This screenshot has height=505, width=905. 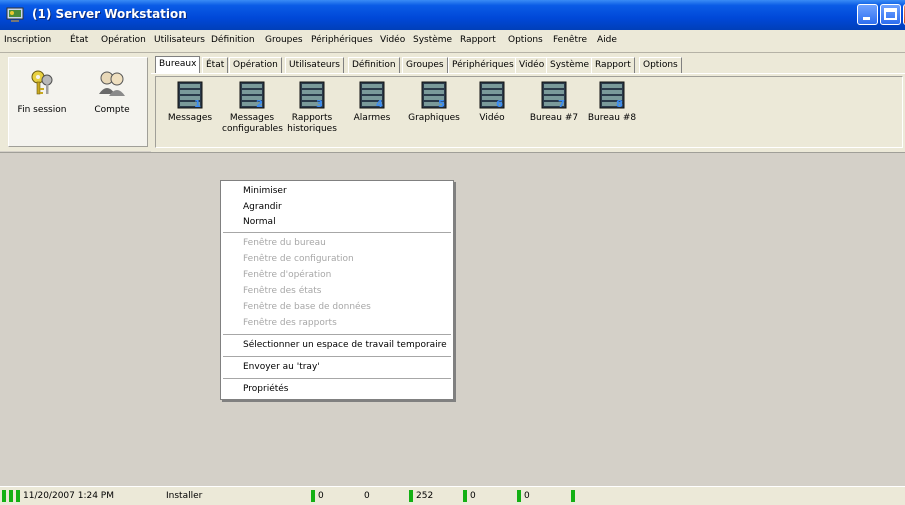 I want to click on menu-aide: Aide, so click(x=607, y=40).